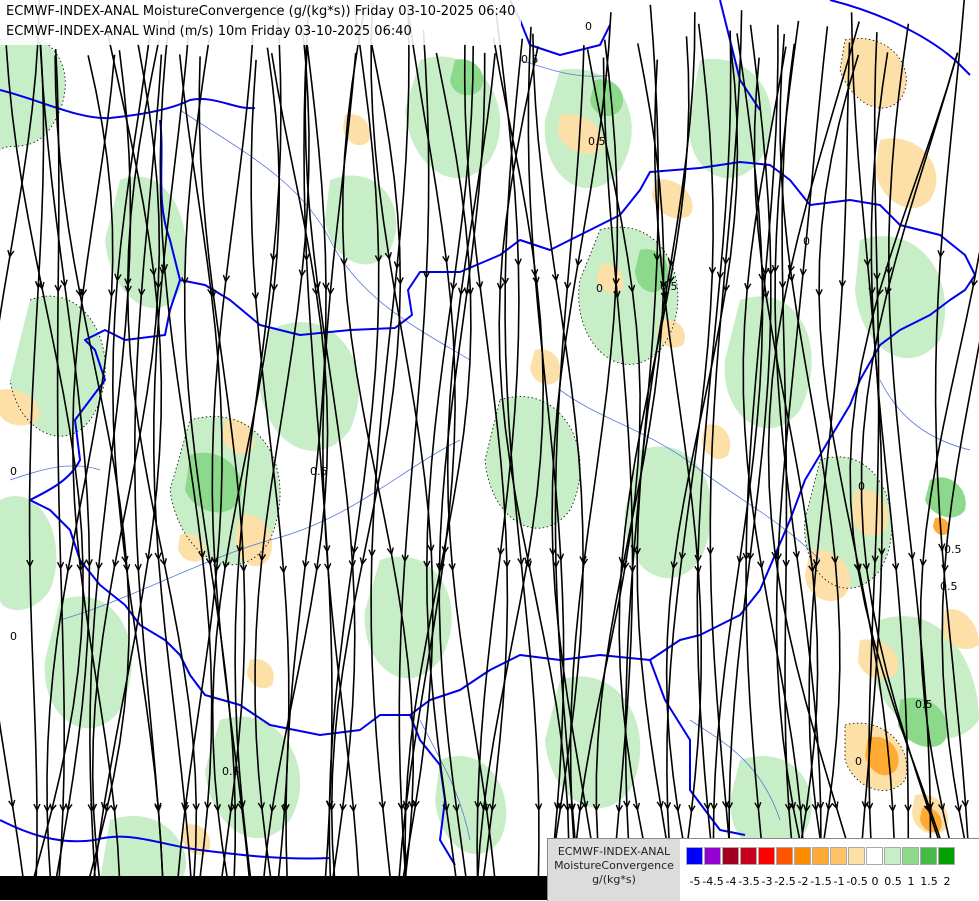 The width and height of the screenshot is (979, 901). I want to click on legend-tick-label: -0.5, so click(857, 881).